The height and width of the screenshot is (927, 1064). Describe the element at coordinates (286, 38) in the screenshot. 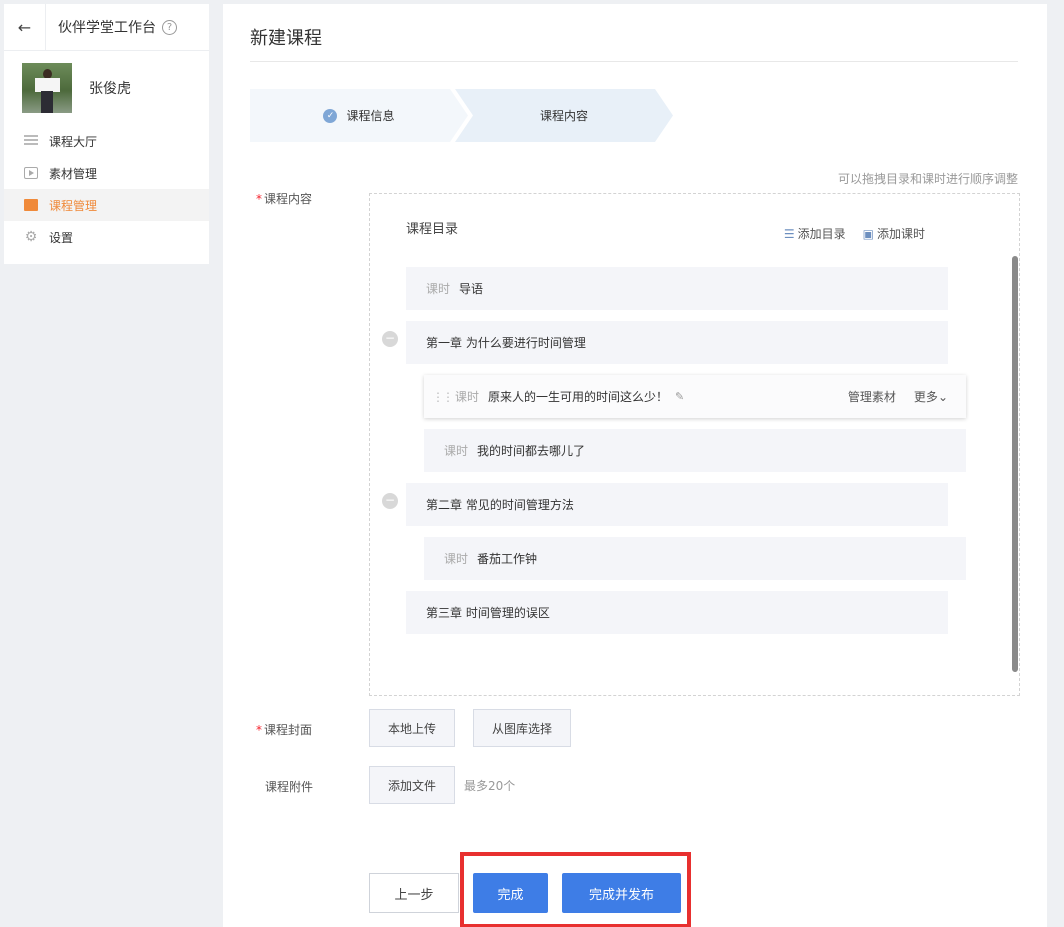

I see `page-title: 新建课程` at that location.